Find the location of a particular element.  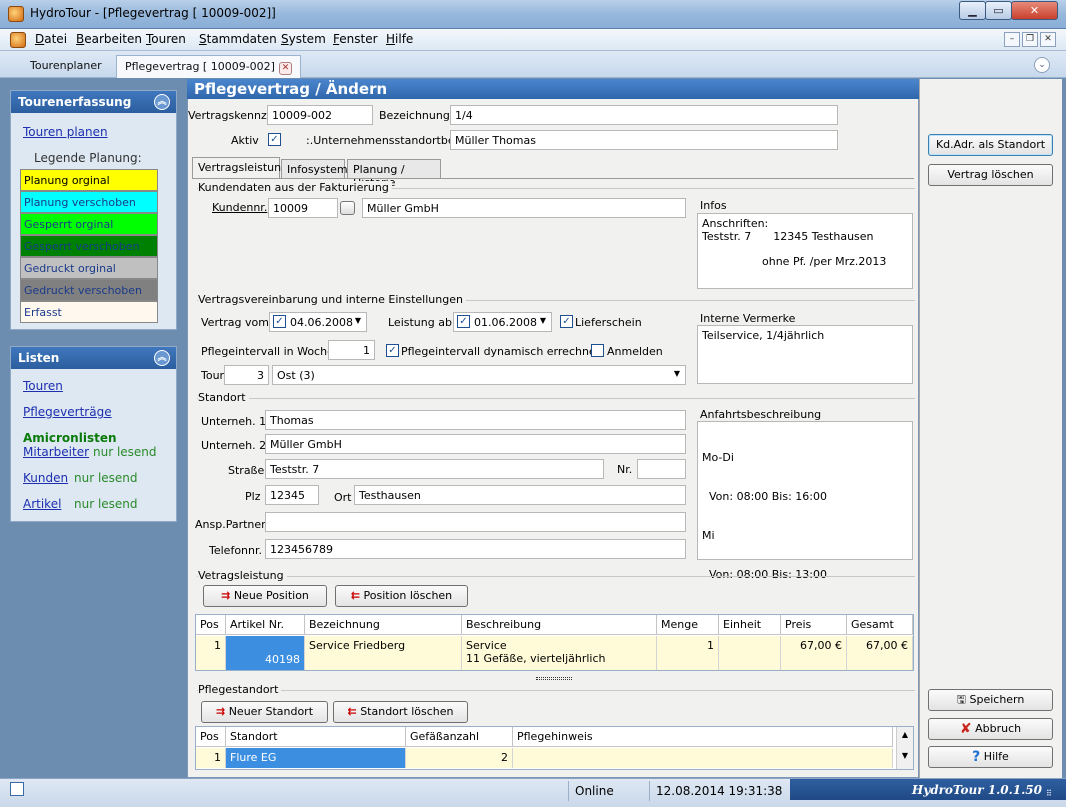

kundennr-input: 10009 is located at coordinates (303, 208).